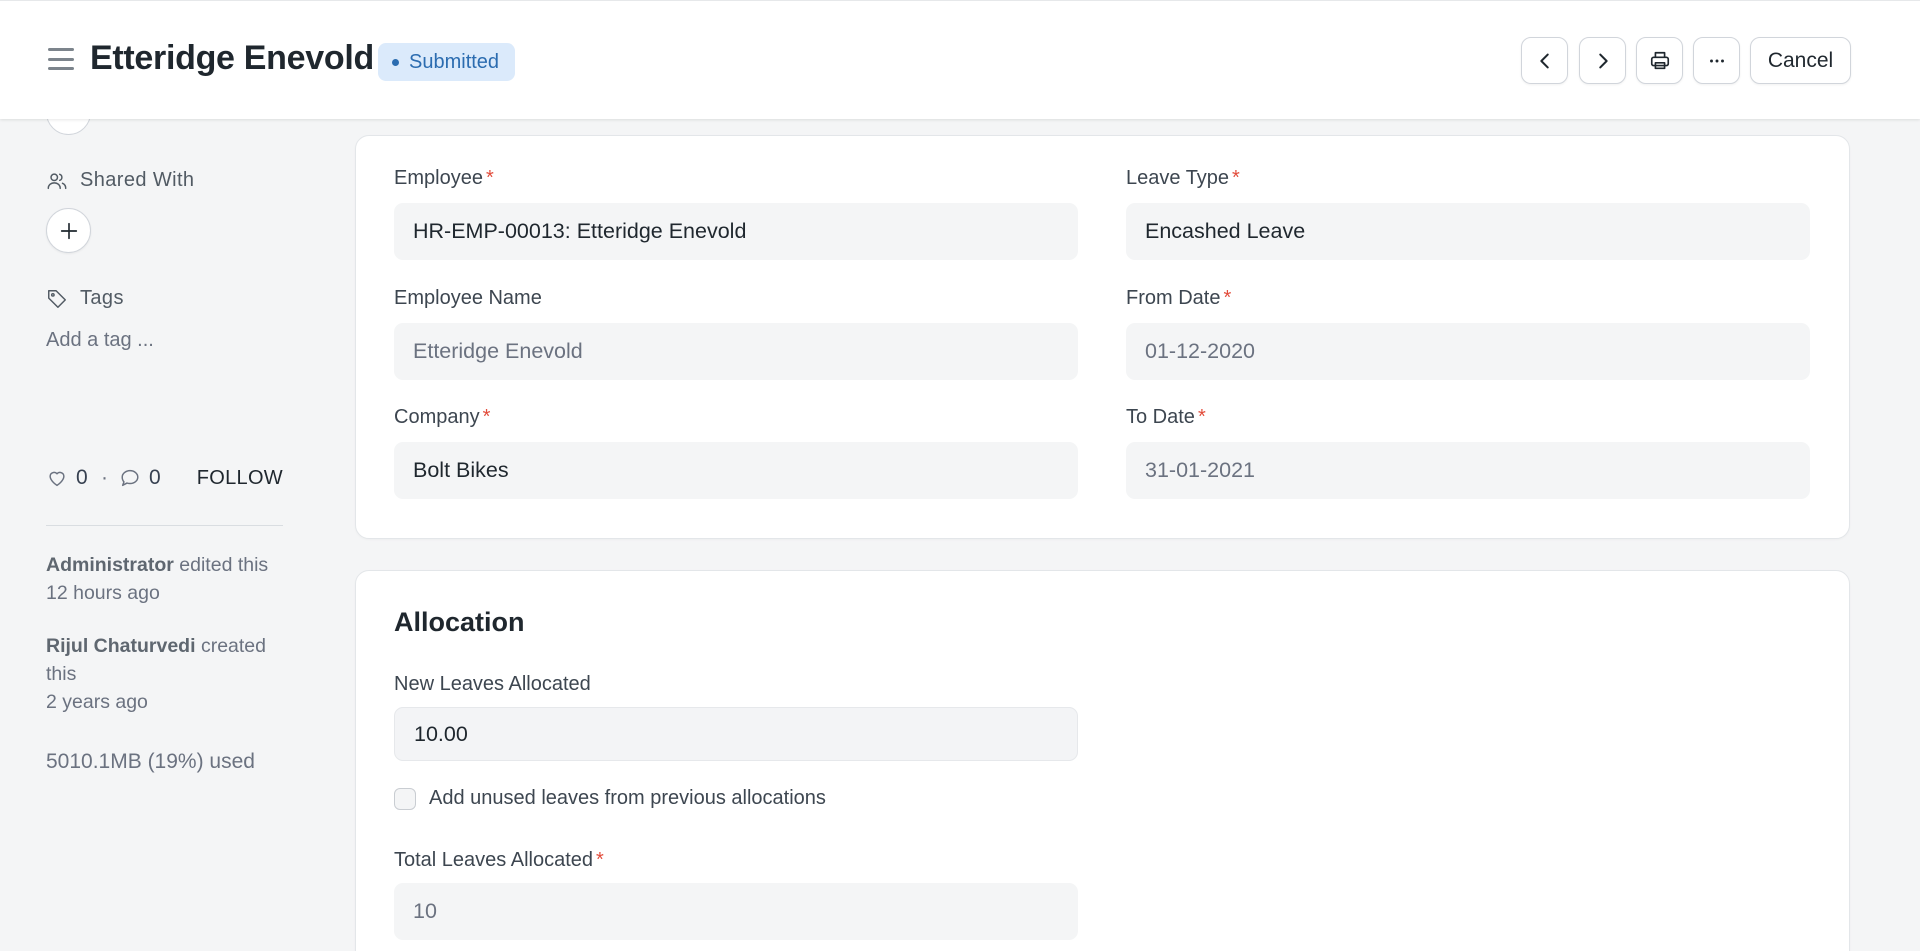 The height and width of the screenshot is (951, 1920). Describe the element at coordinates (232, 58) in the screenshot. I see `page-title: Etteridge Enevold` at that location.